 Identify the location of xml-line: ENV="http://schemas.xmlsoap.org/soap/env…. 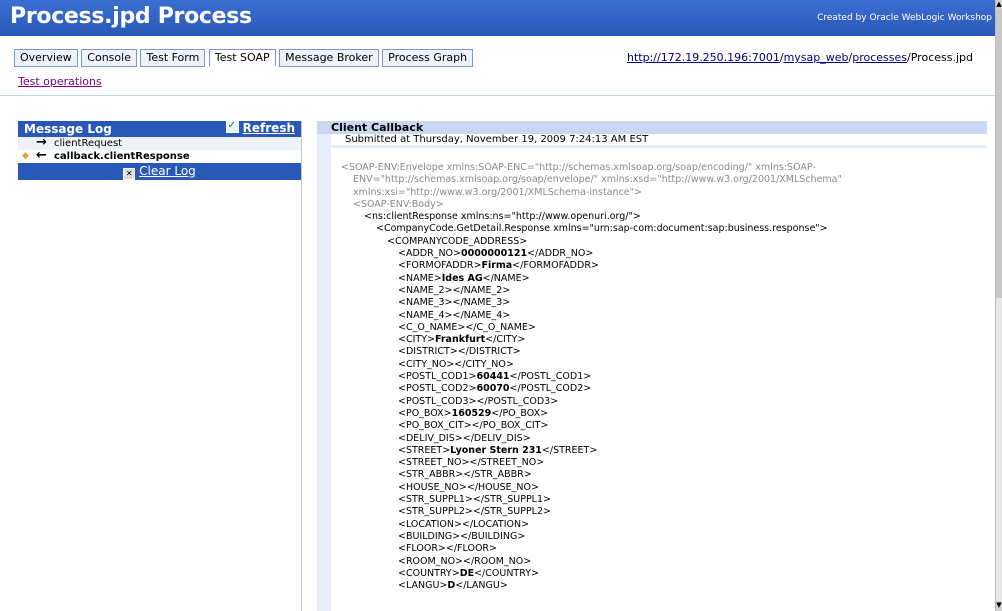
(659, 180).